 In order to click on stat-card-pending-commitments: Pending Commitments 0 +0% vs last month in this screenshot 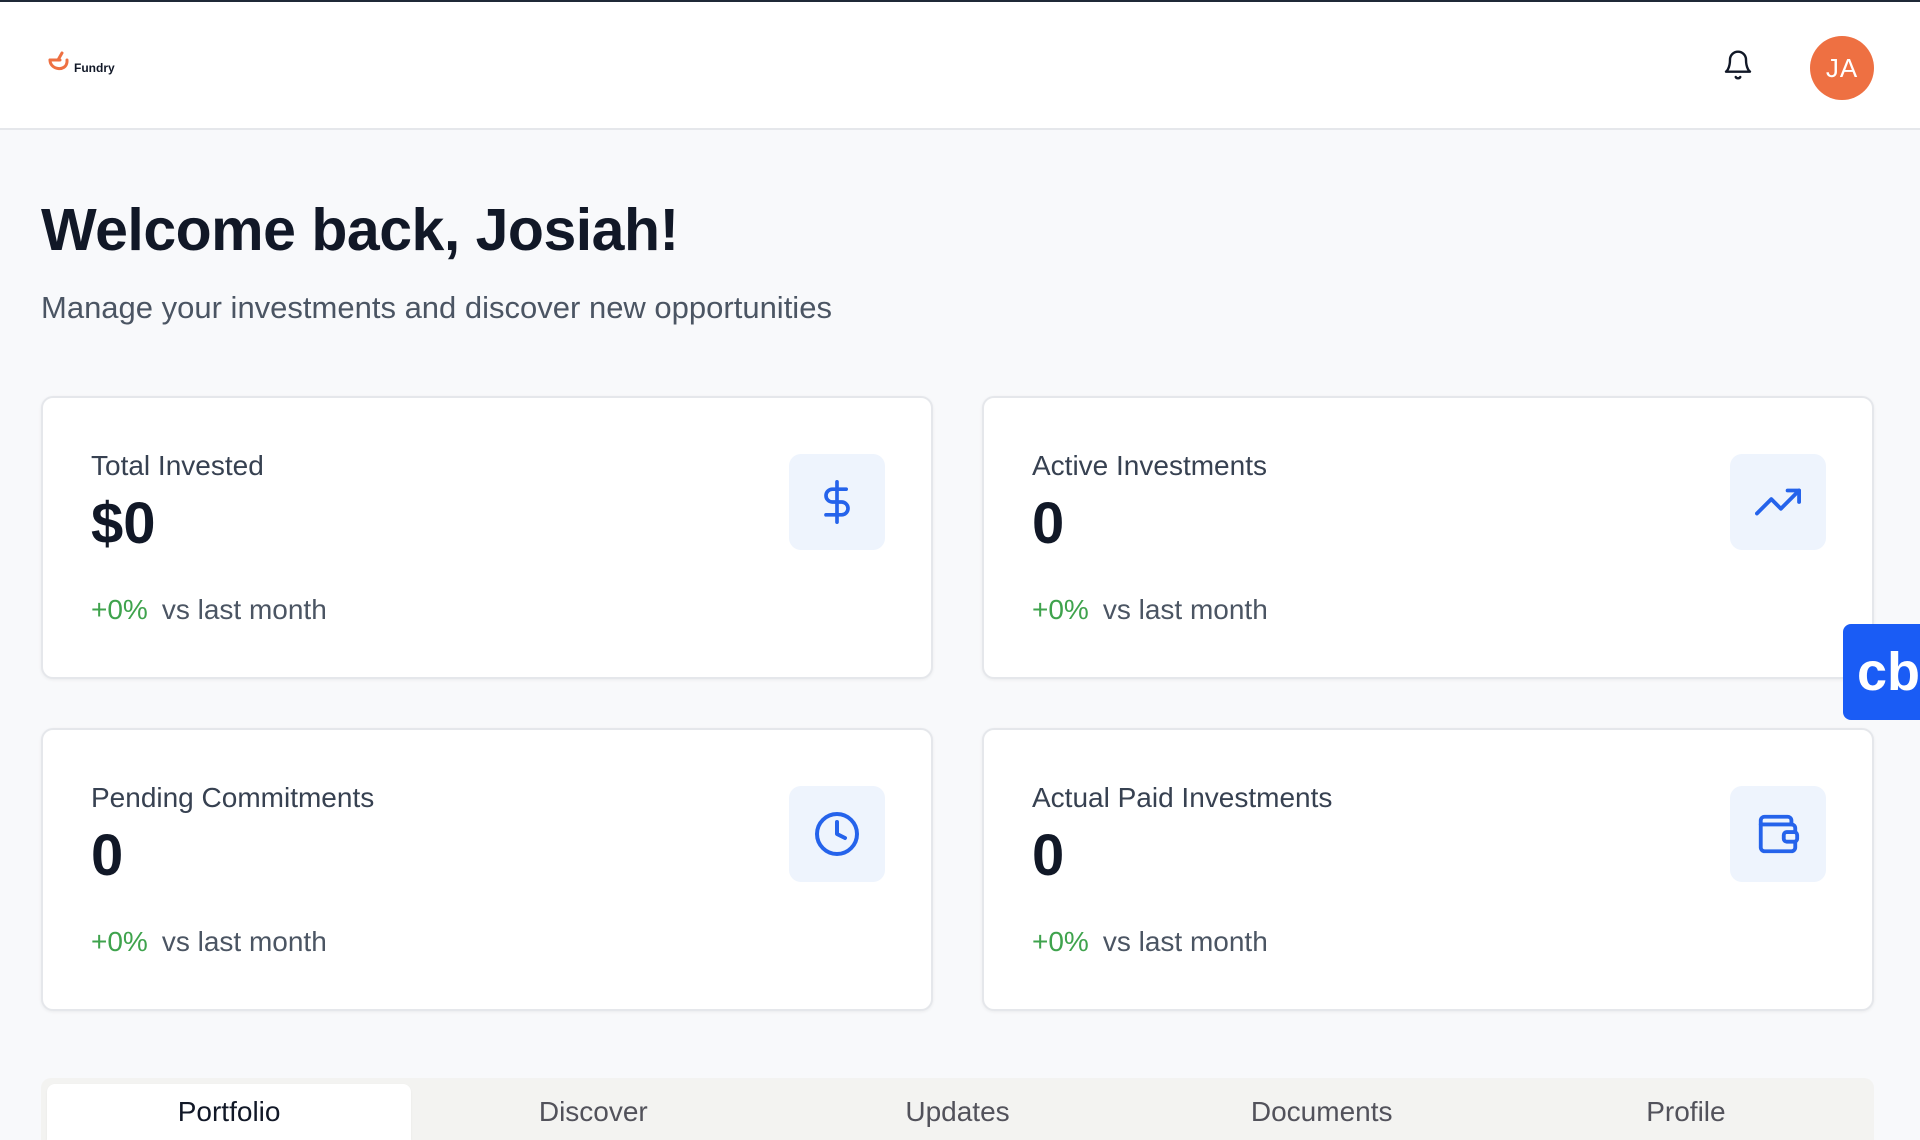, I will do `click(487, 869)`.